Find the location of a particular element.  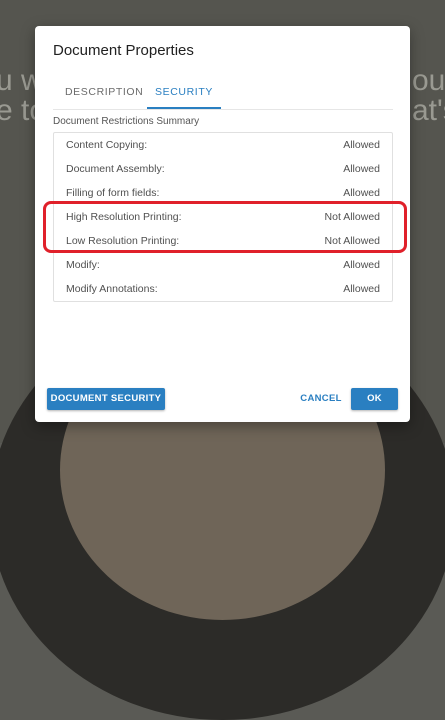

tab-bar: DESCRIPTION SECURITY is located at coordinates (223, 95).